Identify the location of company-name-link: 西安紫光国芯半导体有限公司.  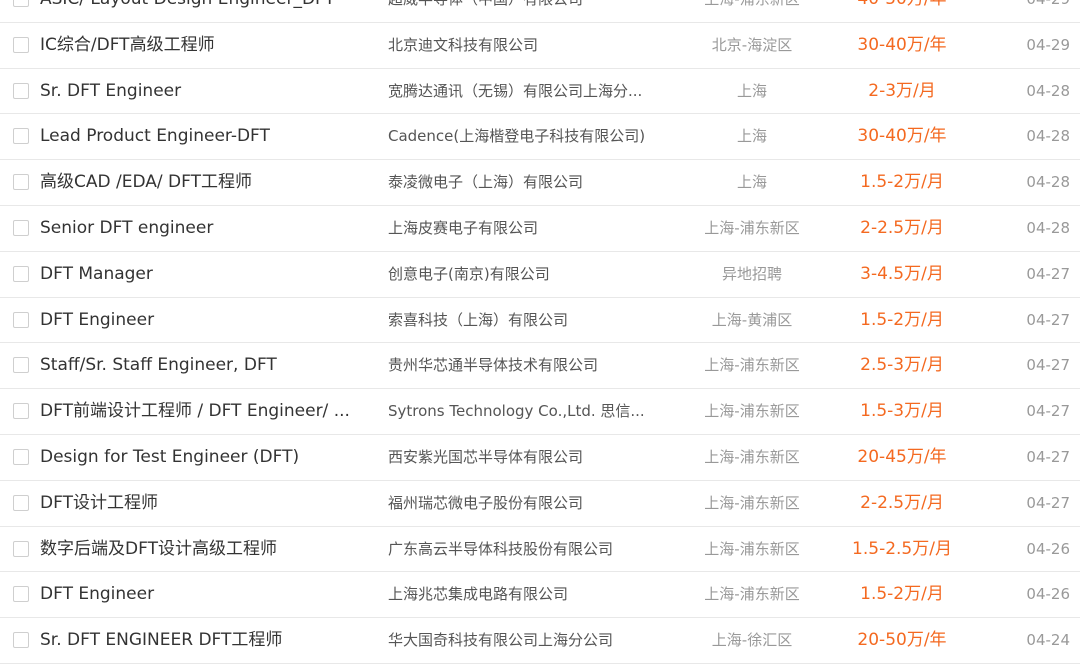
(522, 458).